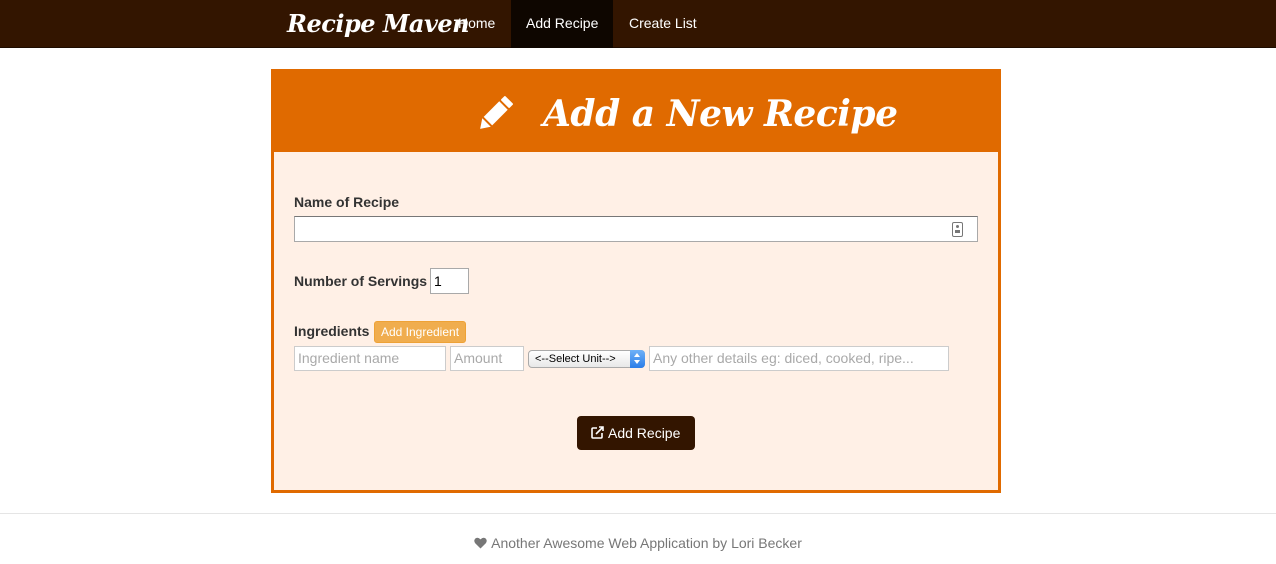 The width and height of the screenshot is (1276, 564). What do you see at coordinates (487, 358) in the screenshot?
I see `amount-input: Amount` at bounding box center [487, 358].